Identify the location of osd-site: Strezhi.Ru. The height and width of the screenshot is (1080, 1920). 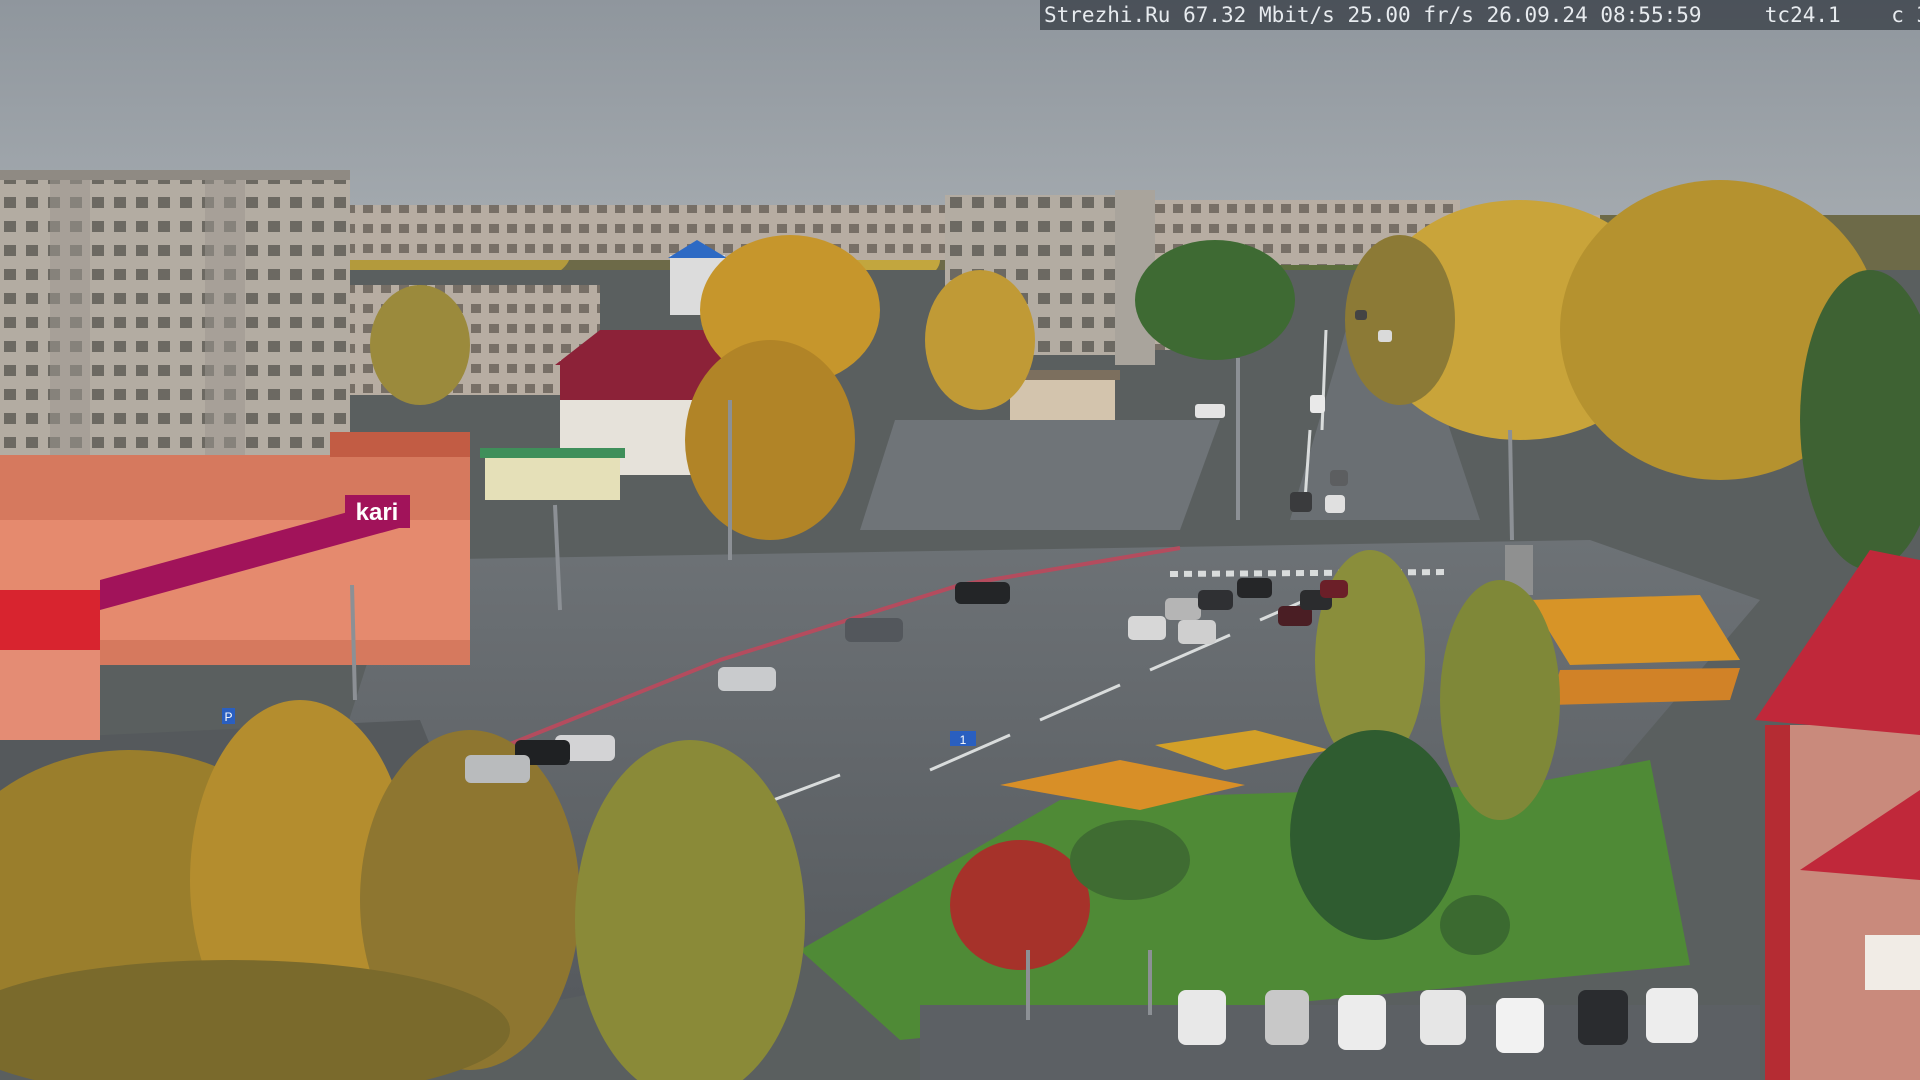
(1107, 15).